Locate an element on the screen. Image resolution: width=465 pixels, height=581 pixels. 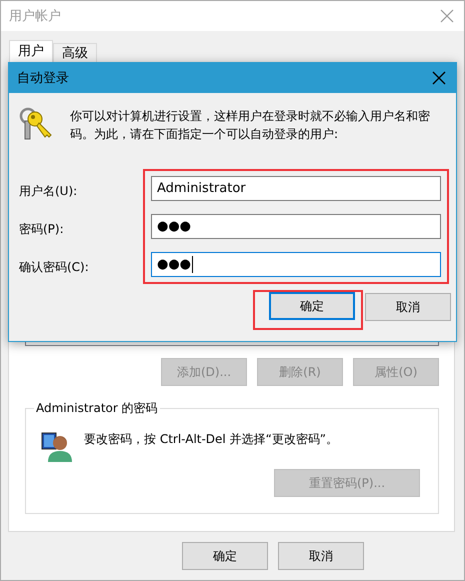
instruction-text: 要改密码，按 Ctrl-Alt-Del 并选择“更改密码”。 is located at coordinates (211, 439).